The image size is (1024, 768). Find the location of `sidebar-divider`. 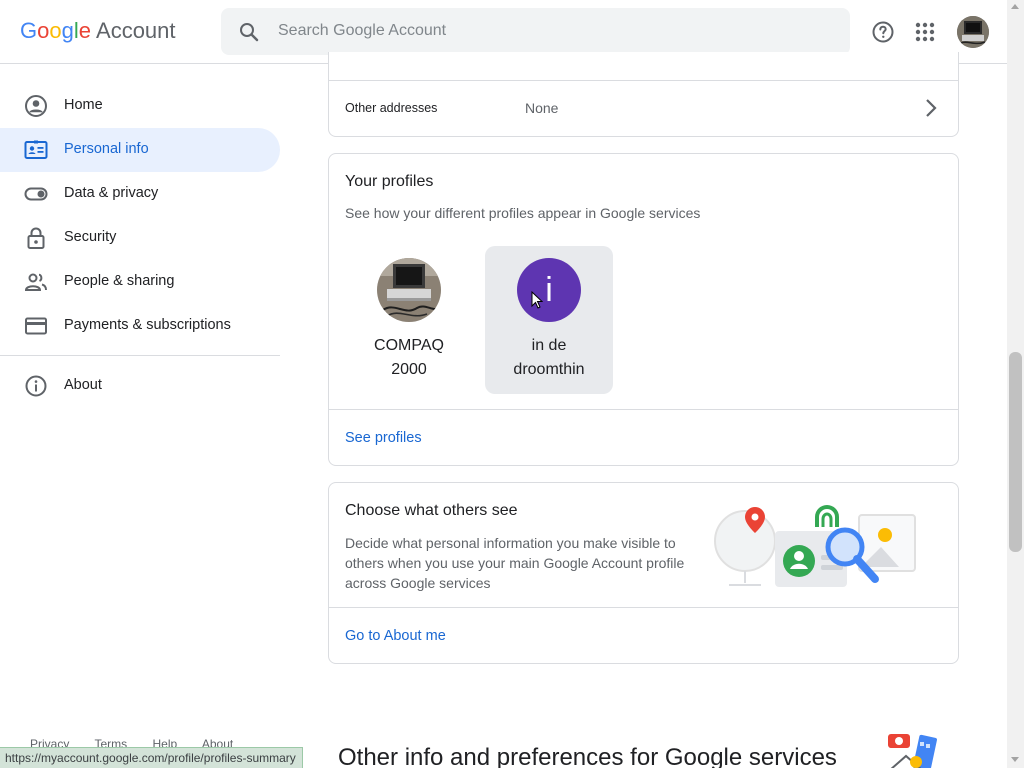

sidebar-divider is located at coordinates (140, 355).